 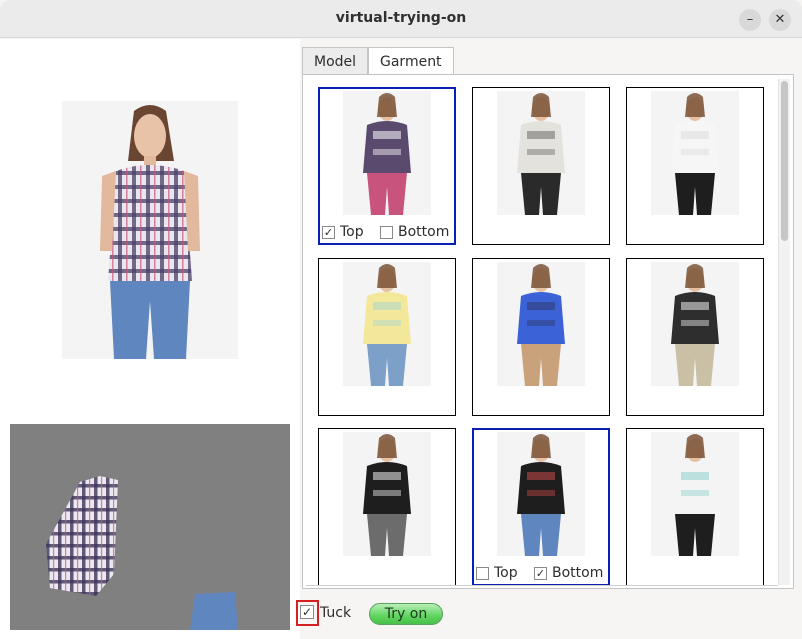 I want to click on close-button: ✕, so click(x=780, y=20).